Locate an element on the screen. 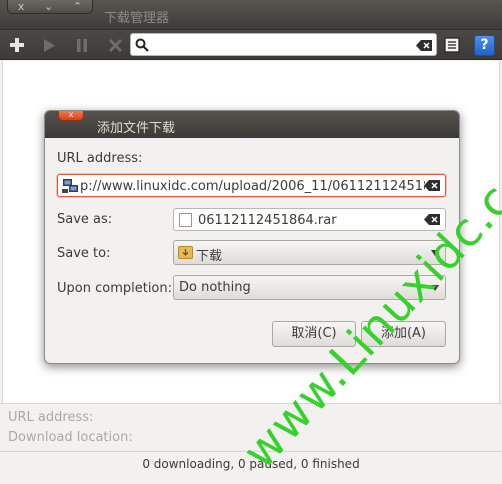 The height and width of the screenshot is (484, 502). remove-button is located at coordinates (115, 45).